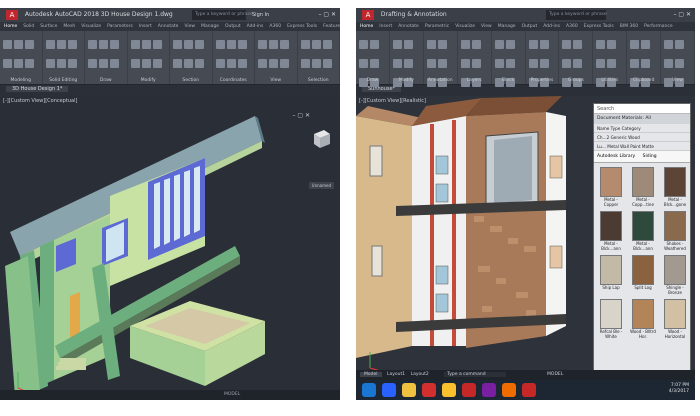  What do you see at coordinates (28, 26) in the screenshot?
I see `ribbon-tab: Solid` at bounding box center [28, 26].